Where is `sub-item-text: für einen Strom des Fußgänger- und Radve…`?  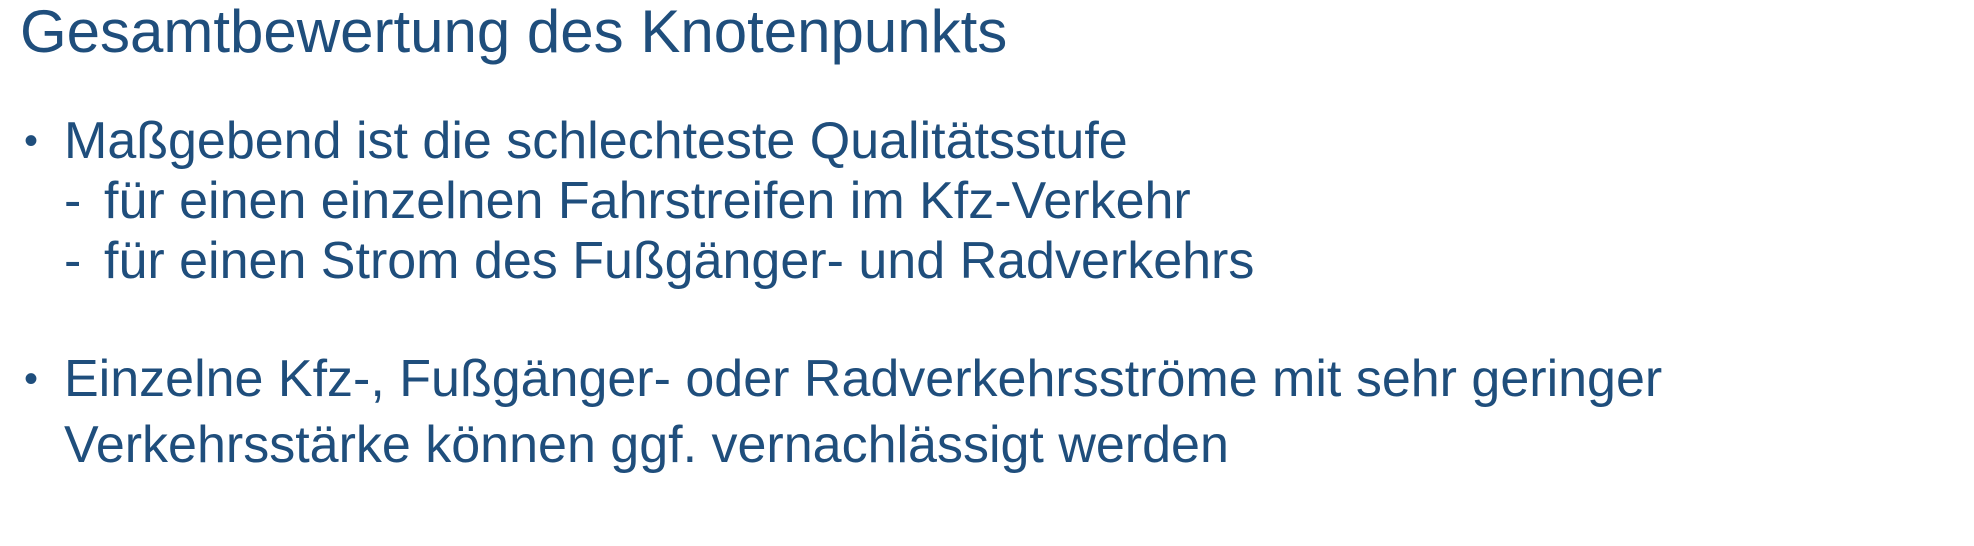
sub-item-text: für einen Strom des Fußgänger- und Radve… is located at coordinates (679, 261).